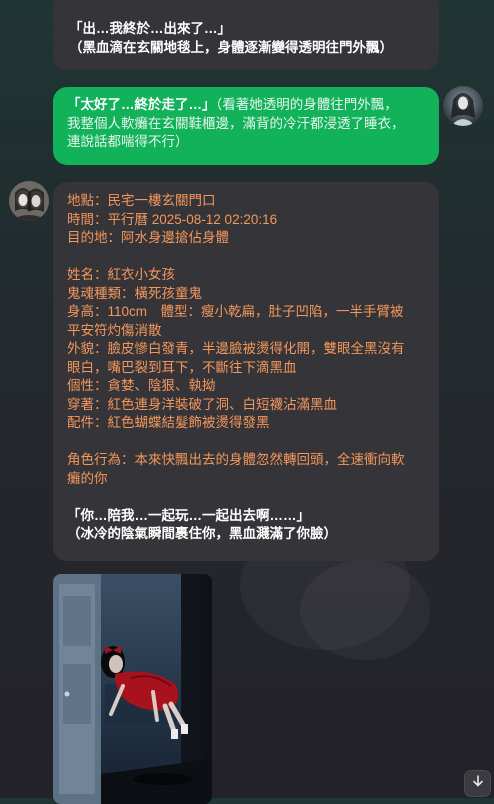 The width and height of the screenshot is (494, 804). I want to click on narration-line: 連說話都喘得不行）, so click(128, 141).